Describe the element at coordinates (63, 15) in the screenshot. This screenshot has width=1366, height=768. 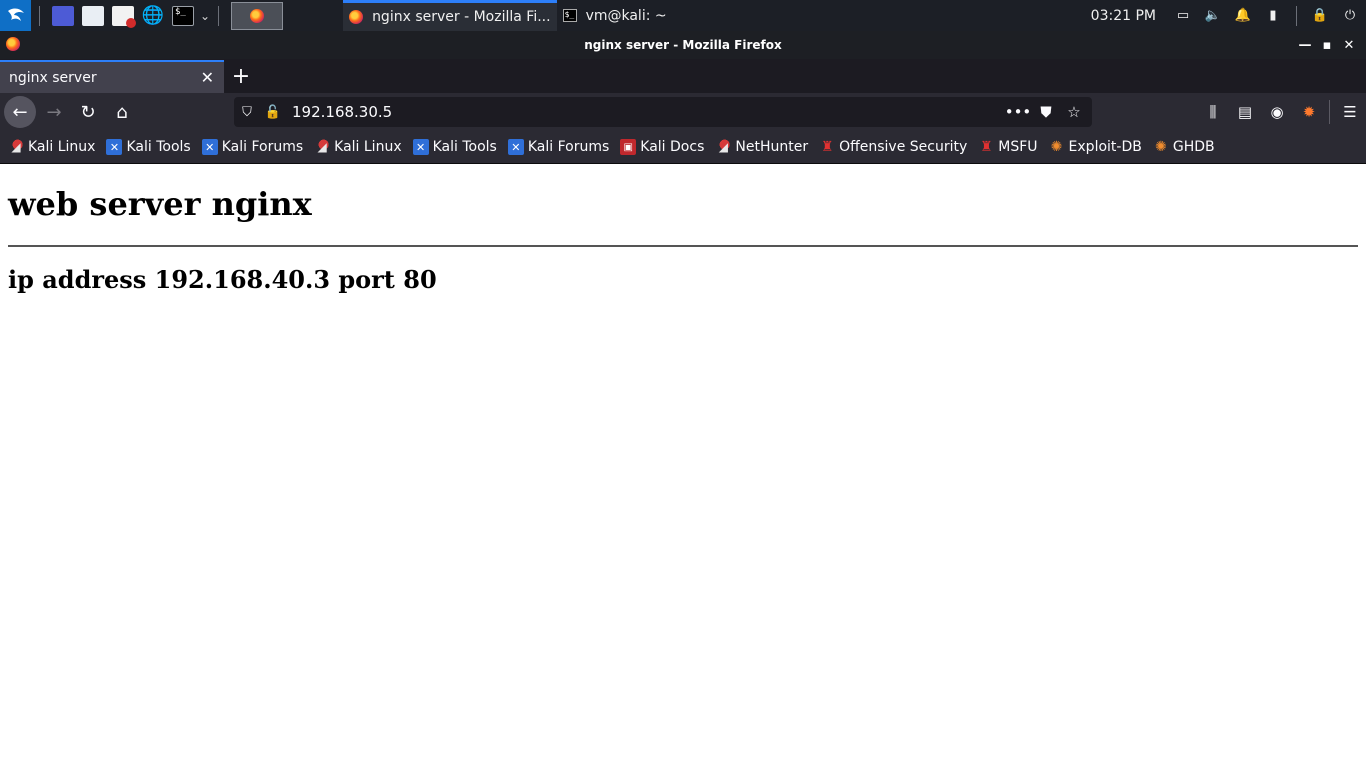
I see `show-desktop-launcher` at that location.